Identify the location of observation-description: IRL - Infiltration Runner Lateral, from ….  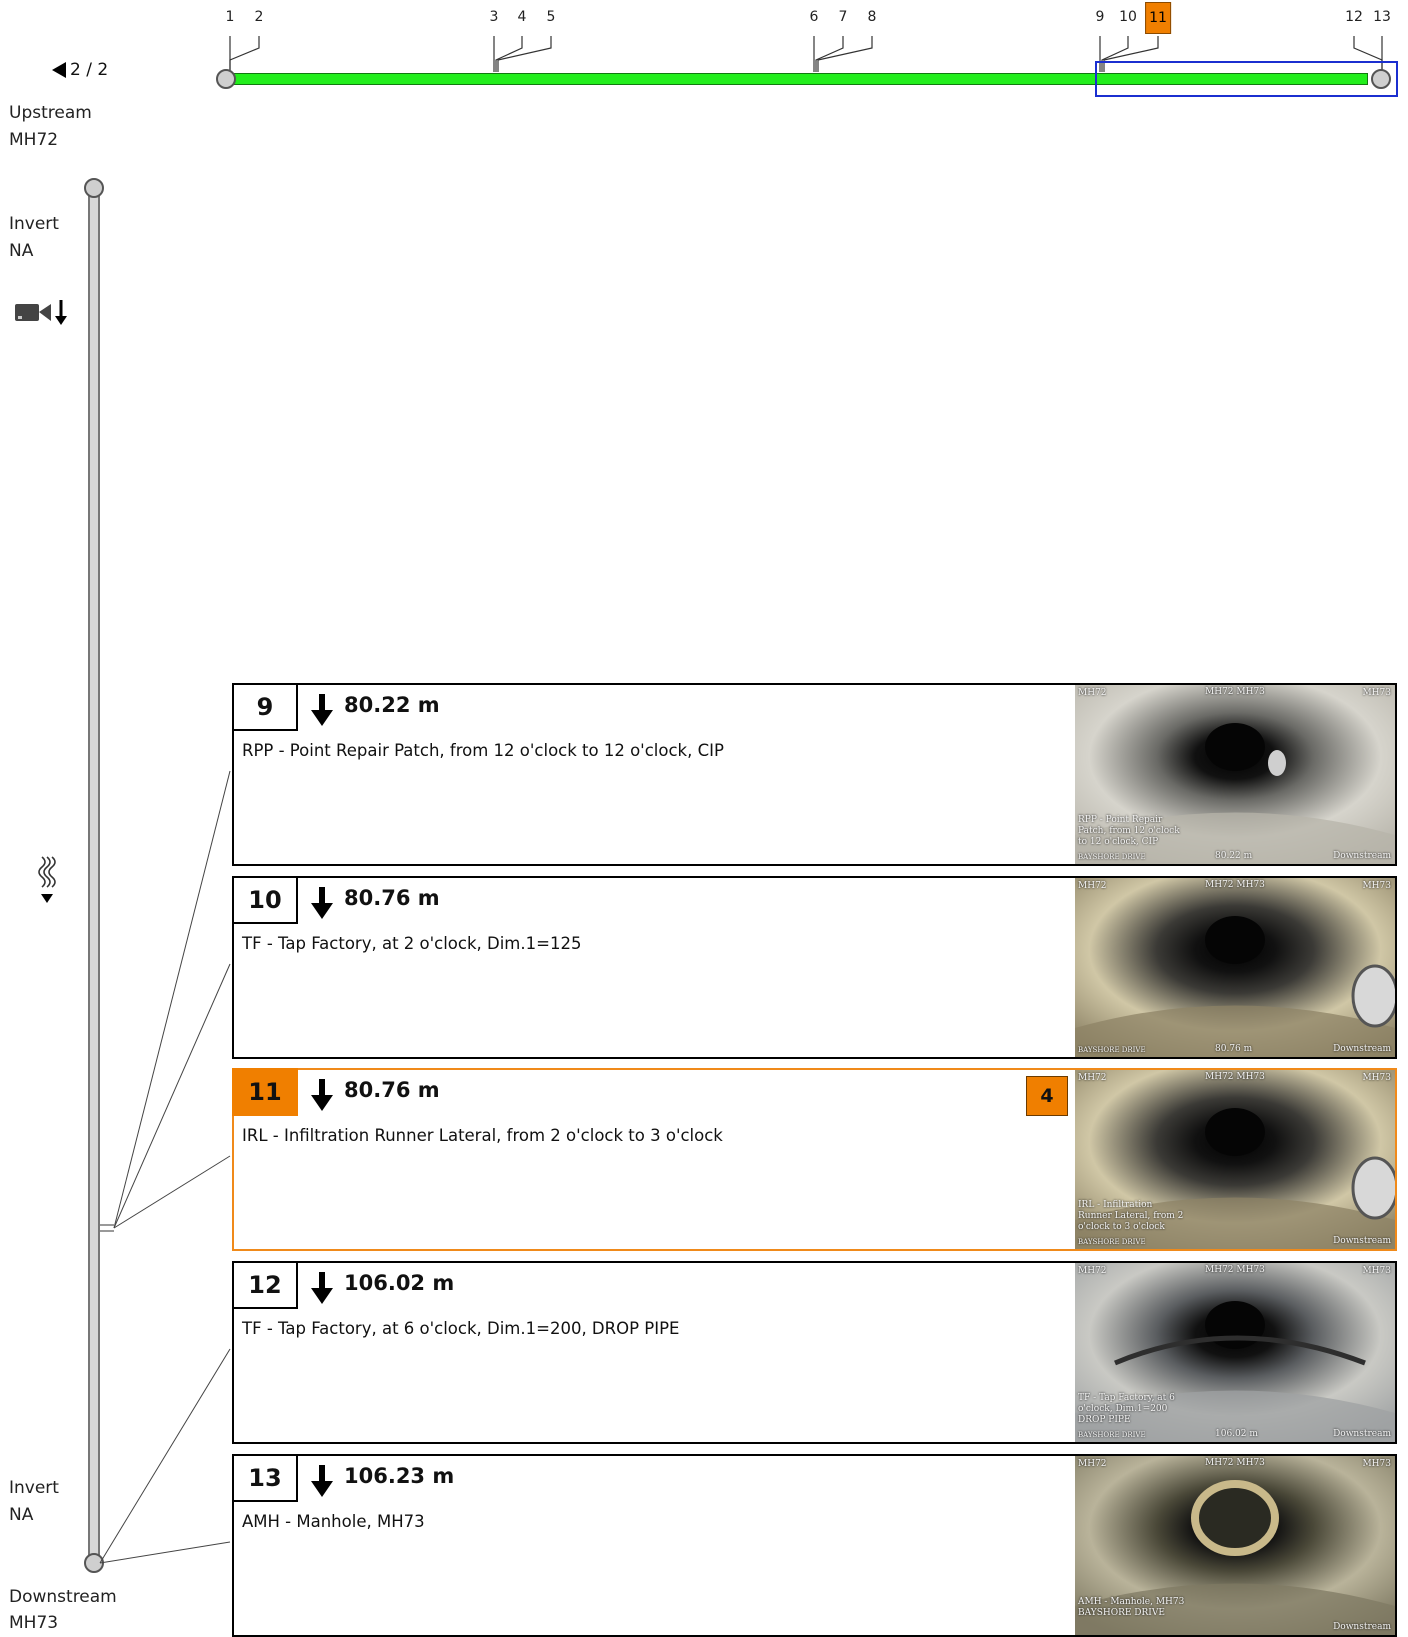
(482, 1135).